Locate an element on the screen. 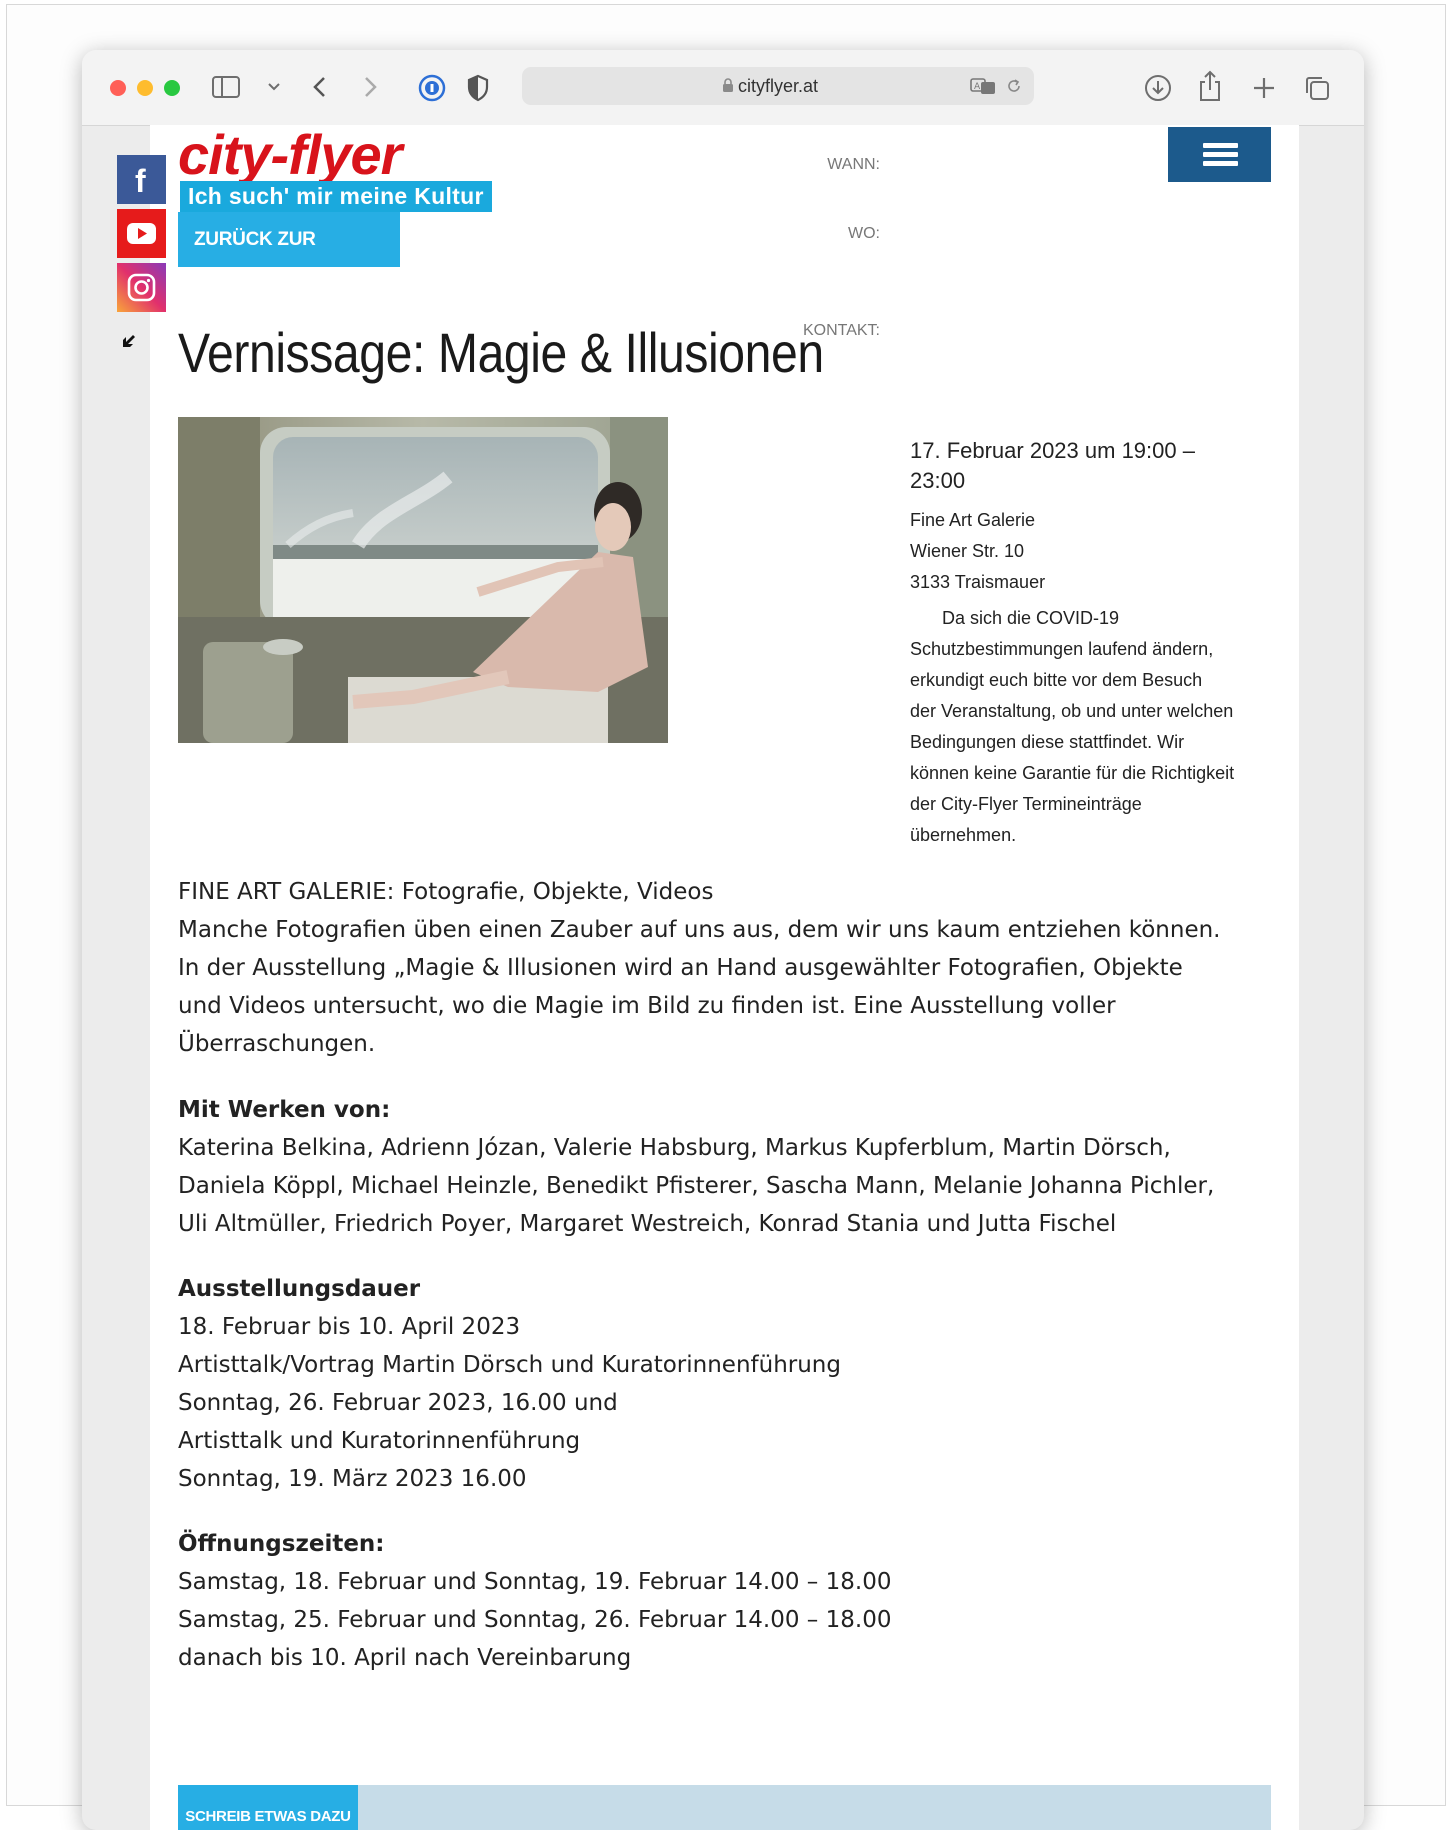 Image resolution: width=1453 pixels, height=1830 pixels. where-line: Wiener Str. 10 is located at coordinates (967, 551).